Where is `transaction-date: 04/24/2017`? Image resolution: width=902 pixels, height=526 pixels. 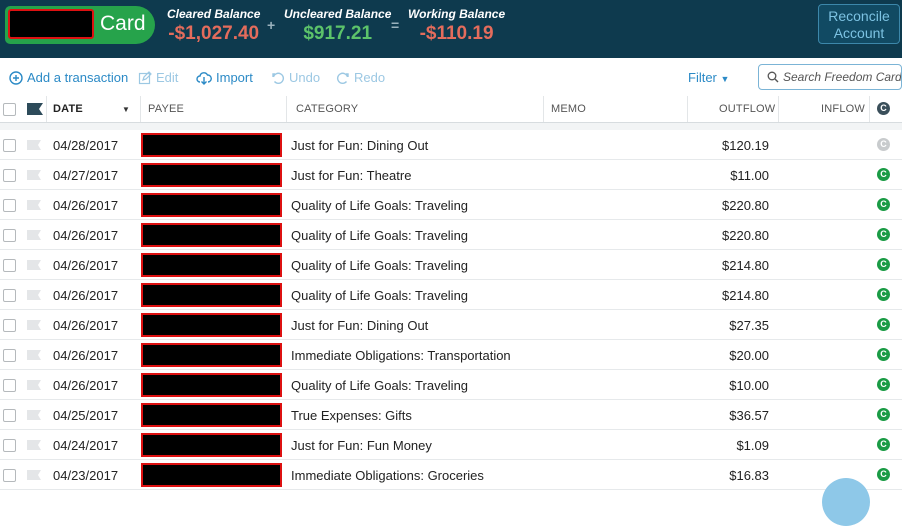
transaction-date: 04/24/2017 is located at coordinates (86, 445).